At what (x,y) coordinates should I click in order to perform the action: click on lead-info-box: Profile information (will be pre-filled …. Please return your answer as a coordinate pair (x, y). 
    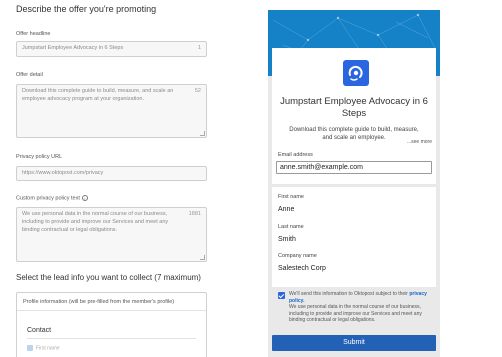
    Looking at the image, I should click on (111, 324).